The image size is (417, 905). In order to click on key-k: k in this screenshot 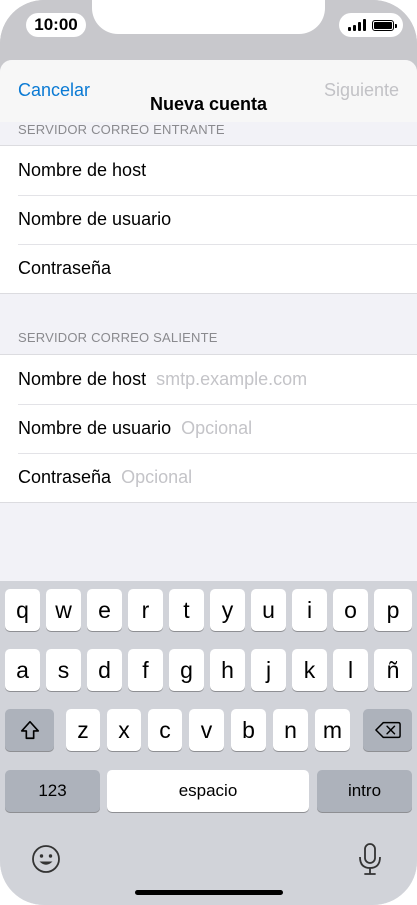, I will do `click(309, 670)`.